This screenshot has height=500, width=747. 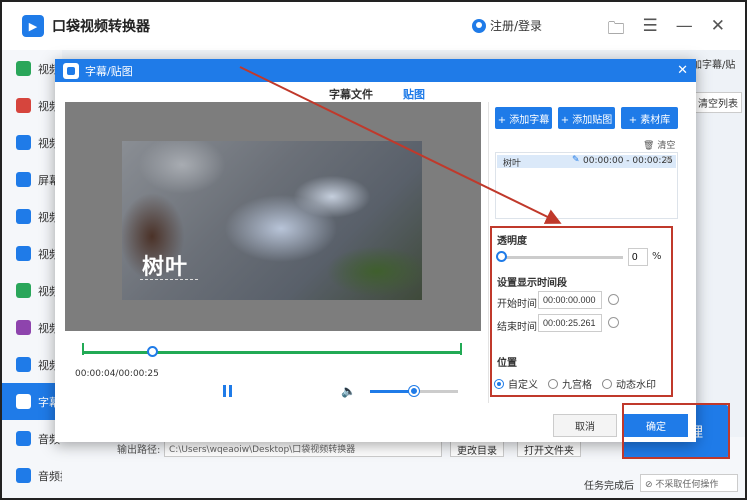 What do you see at coordinates (501, 256) in the screenshot?
I see `opacity-handle` at bounding box center [501, 256].